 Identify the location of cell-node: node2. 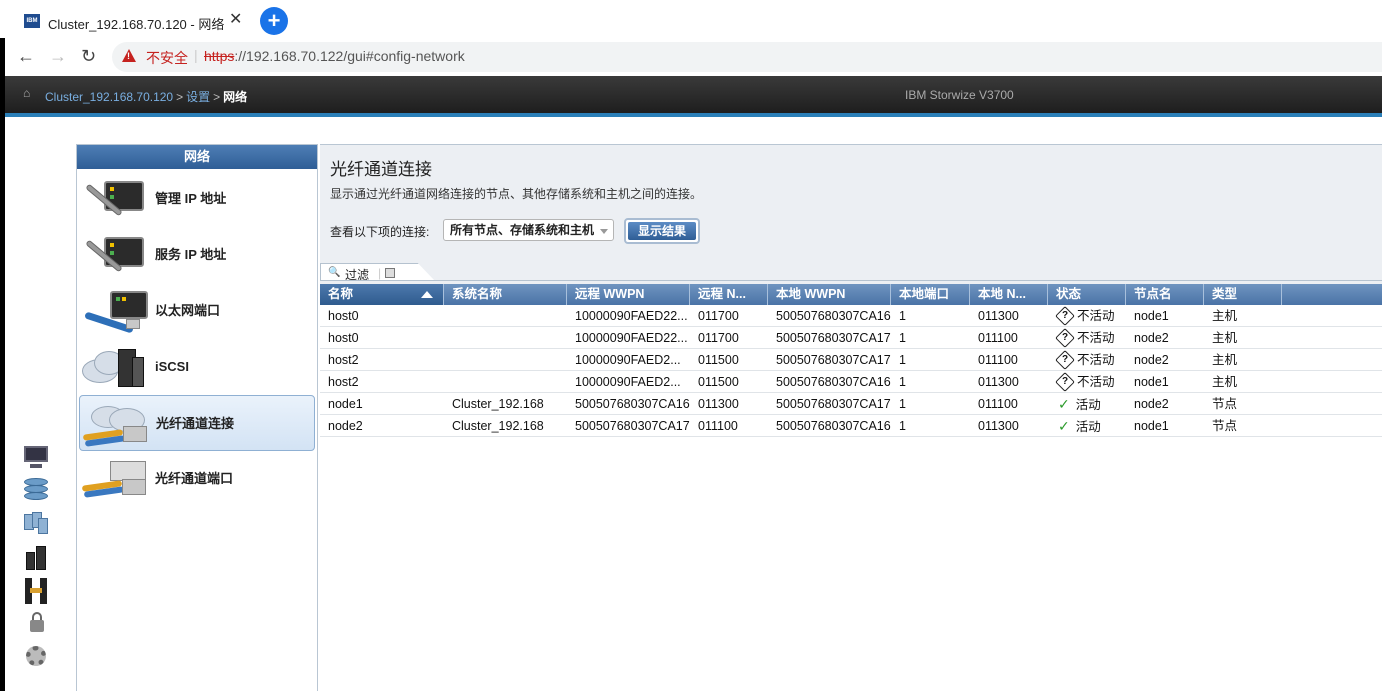
(1151, 338).